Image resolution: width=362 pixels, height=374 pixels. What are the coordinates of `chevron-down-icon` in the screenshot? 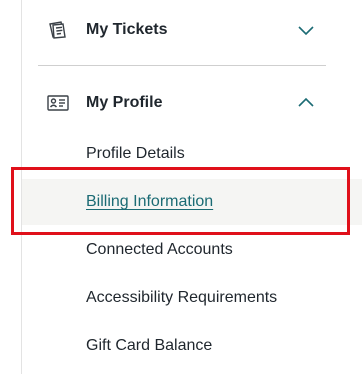 It's located at (306, 30).